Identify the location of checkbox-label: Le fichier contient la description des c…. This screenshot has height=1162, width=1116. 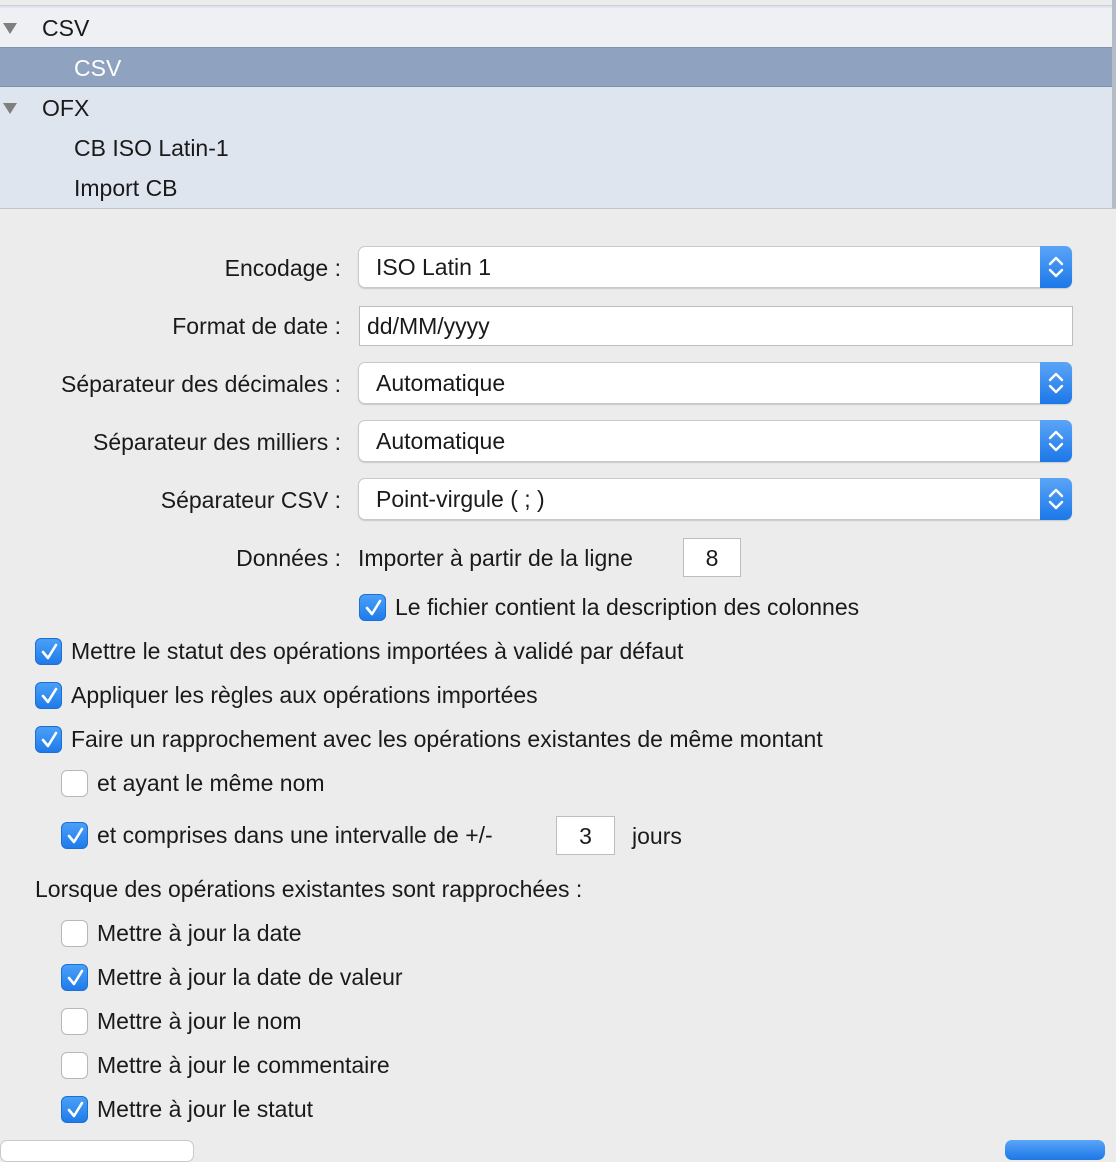
(627, 607).